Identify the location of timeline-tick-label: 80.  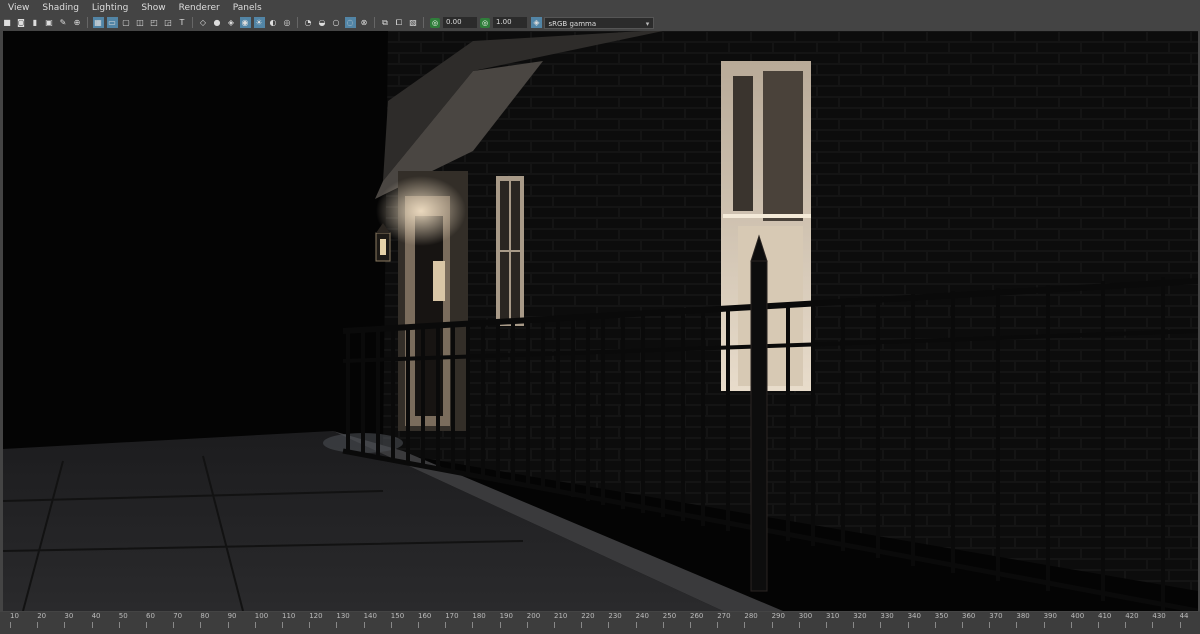
(205, 620).